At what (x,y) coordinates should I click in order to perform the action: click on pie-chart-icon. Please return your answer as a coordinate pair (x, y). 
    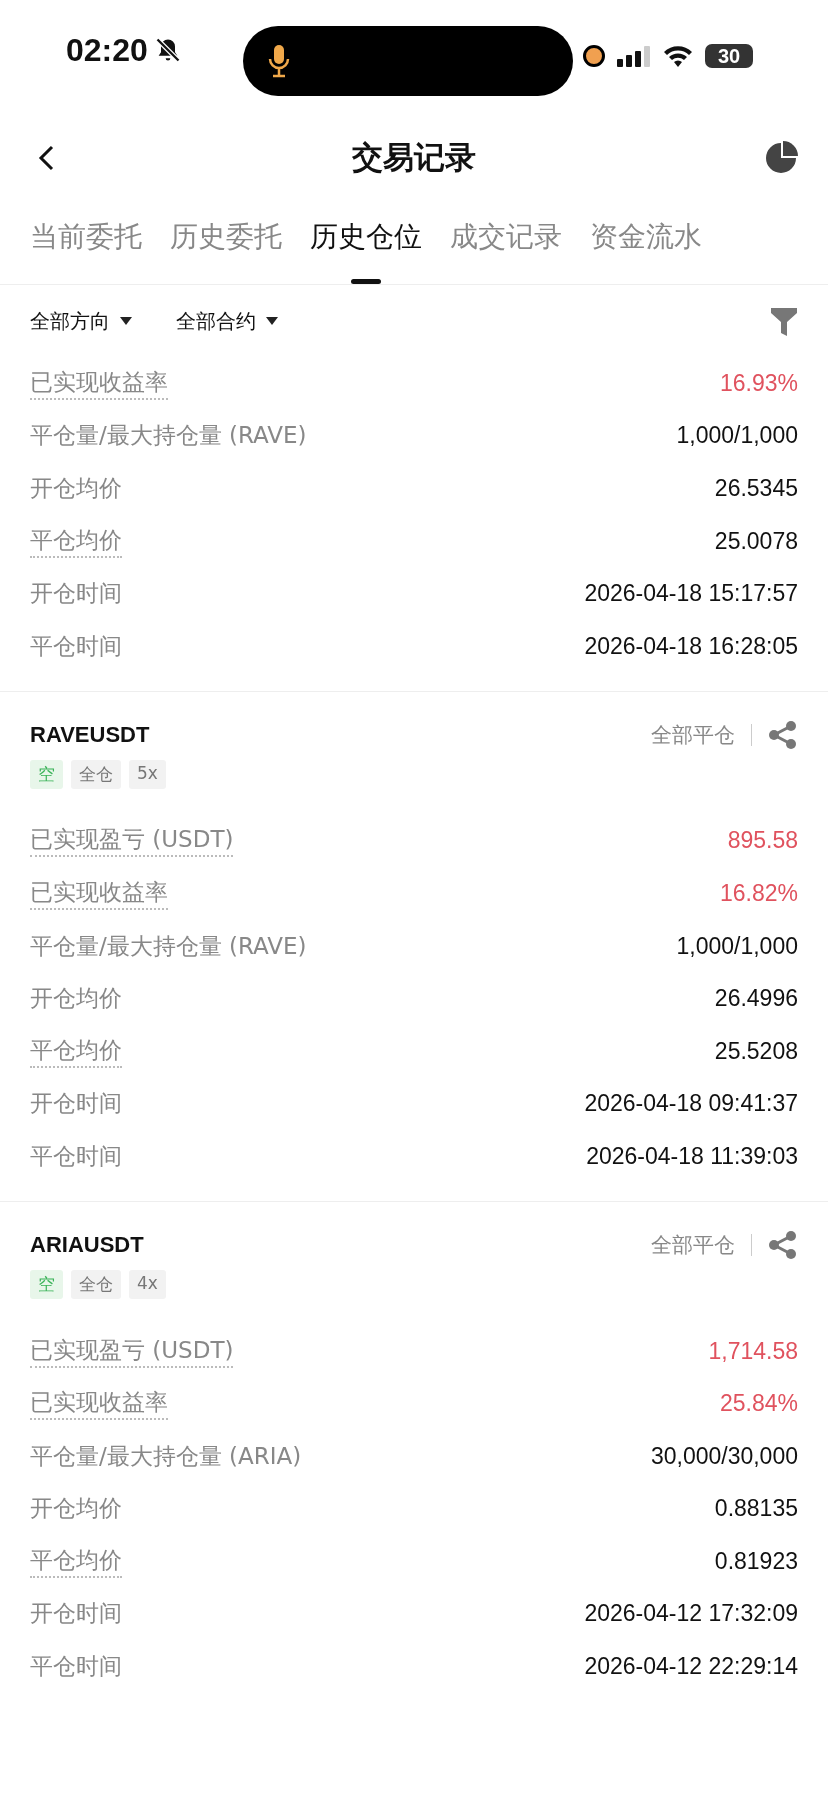
    Looking at the image, I should click on (781, 158).